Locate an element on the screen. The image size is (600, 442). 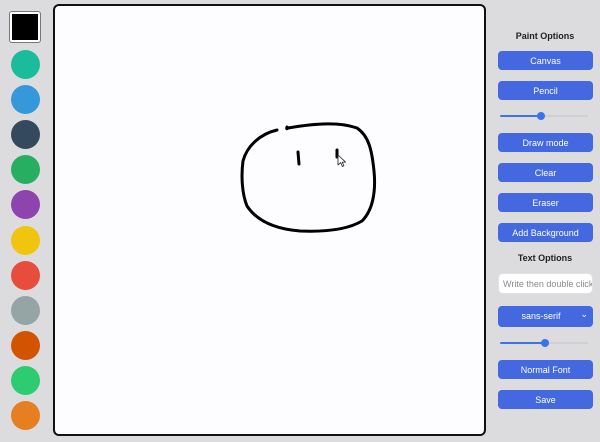
text-options-heading: Text Options is located at coordinates (545, 258).